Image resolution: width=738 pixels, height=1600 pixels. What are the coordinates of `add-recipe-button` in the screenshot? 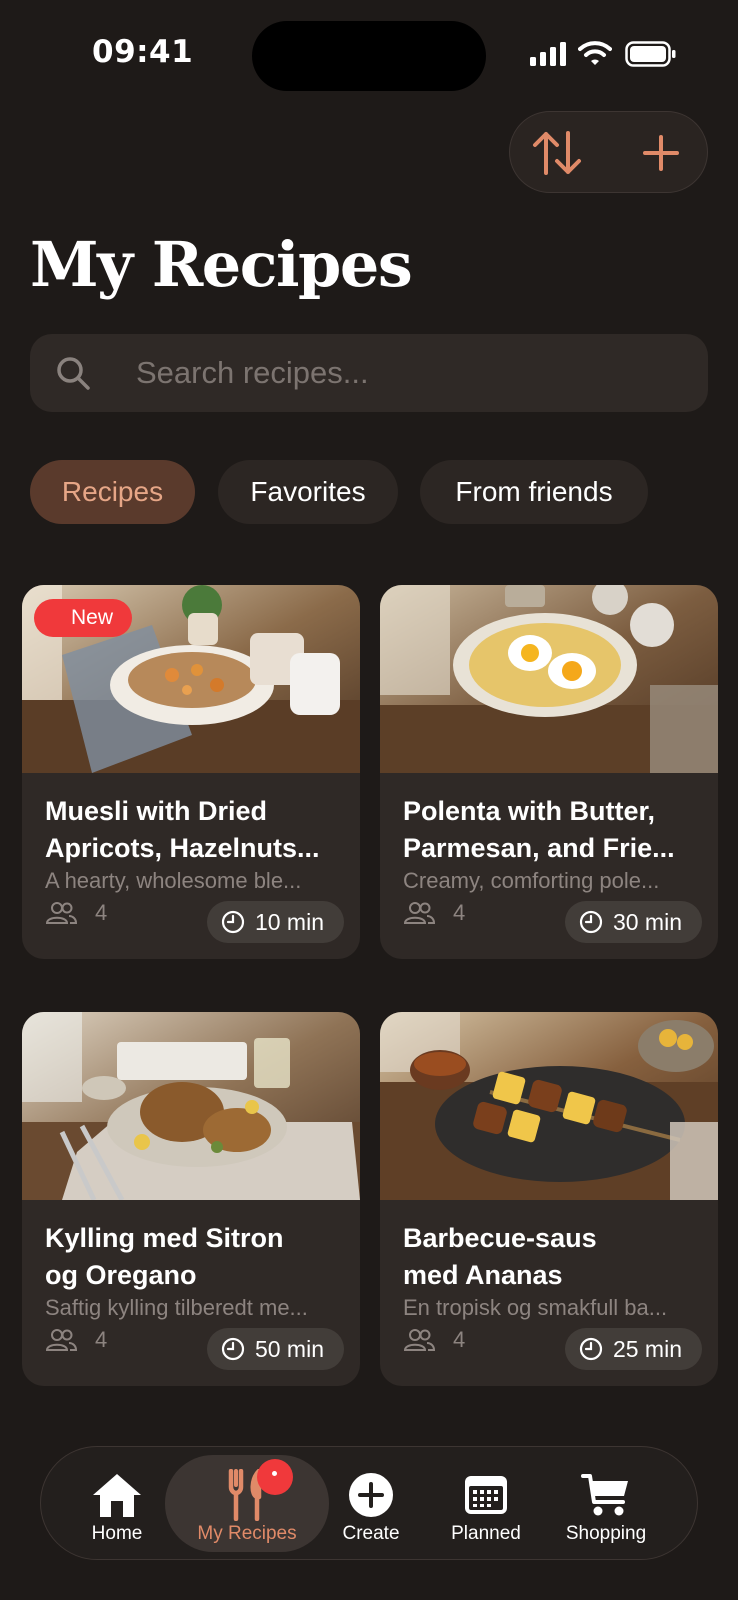 It's located at (661, 153).